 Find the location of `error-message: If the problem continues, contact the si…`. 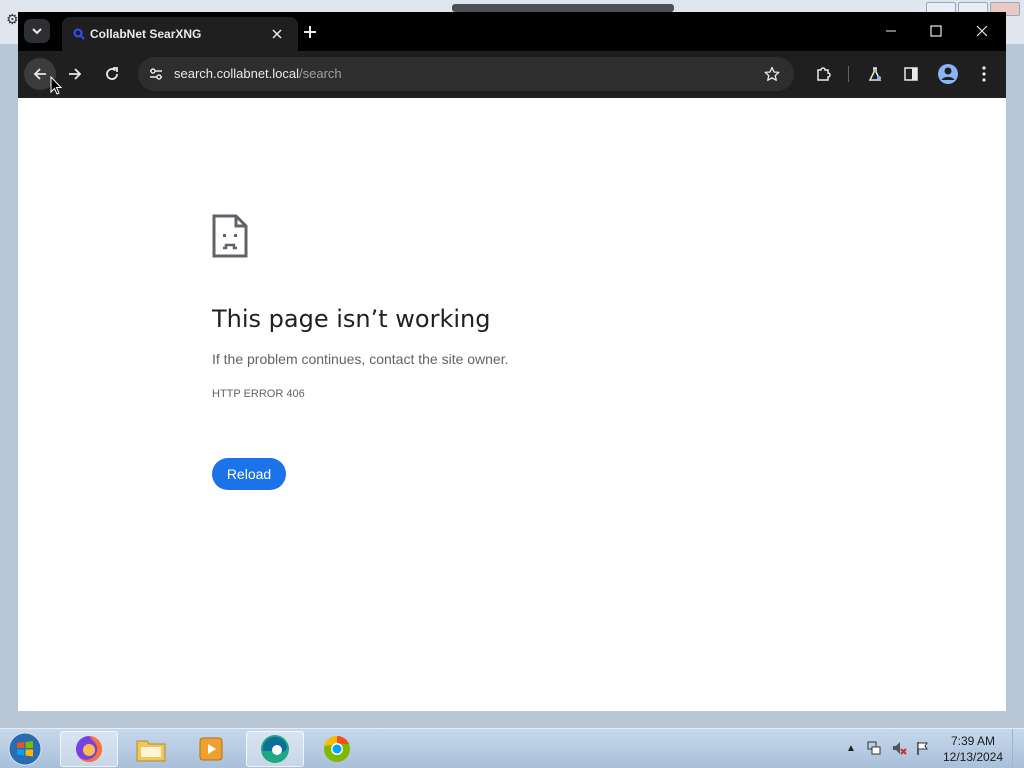

error-message: If the problem continues, contact the si… is located at coordinates (360, 359).